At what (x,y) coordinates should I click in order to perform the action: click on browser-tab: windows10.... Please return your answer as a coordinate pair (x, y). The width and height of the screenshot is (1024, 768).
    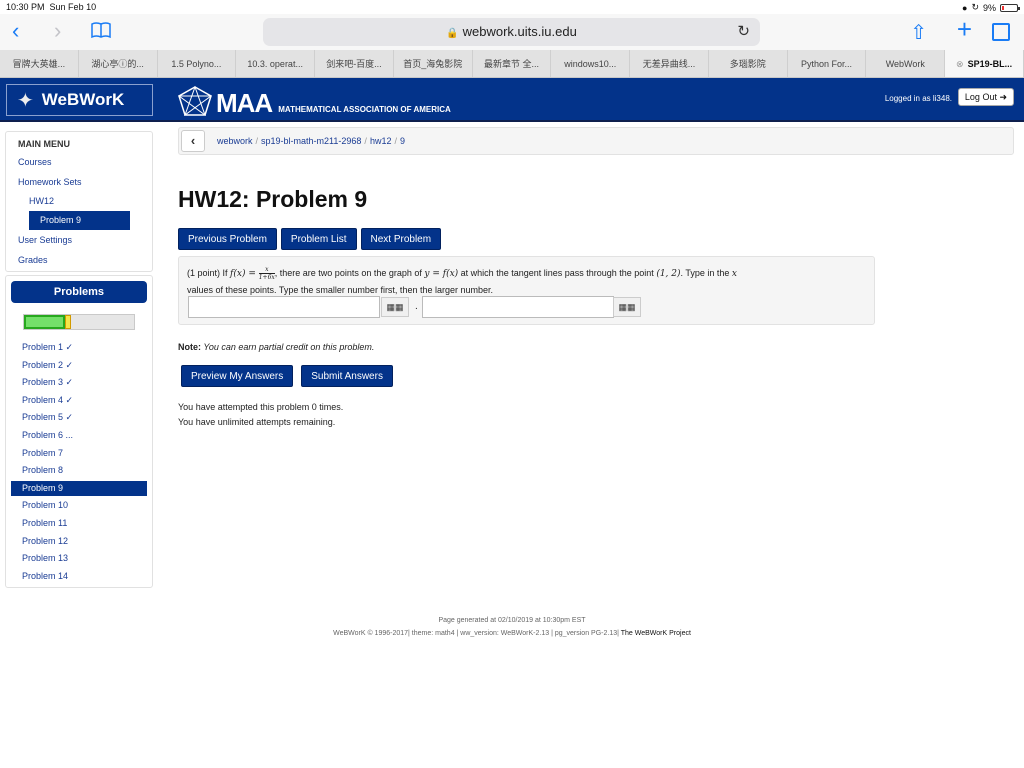
    Looking at the image, I should click on (591, 63).